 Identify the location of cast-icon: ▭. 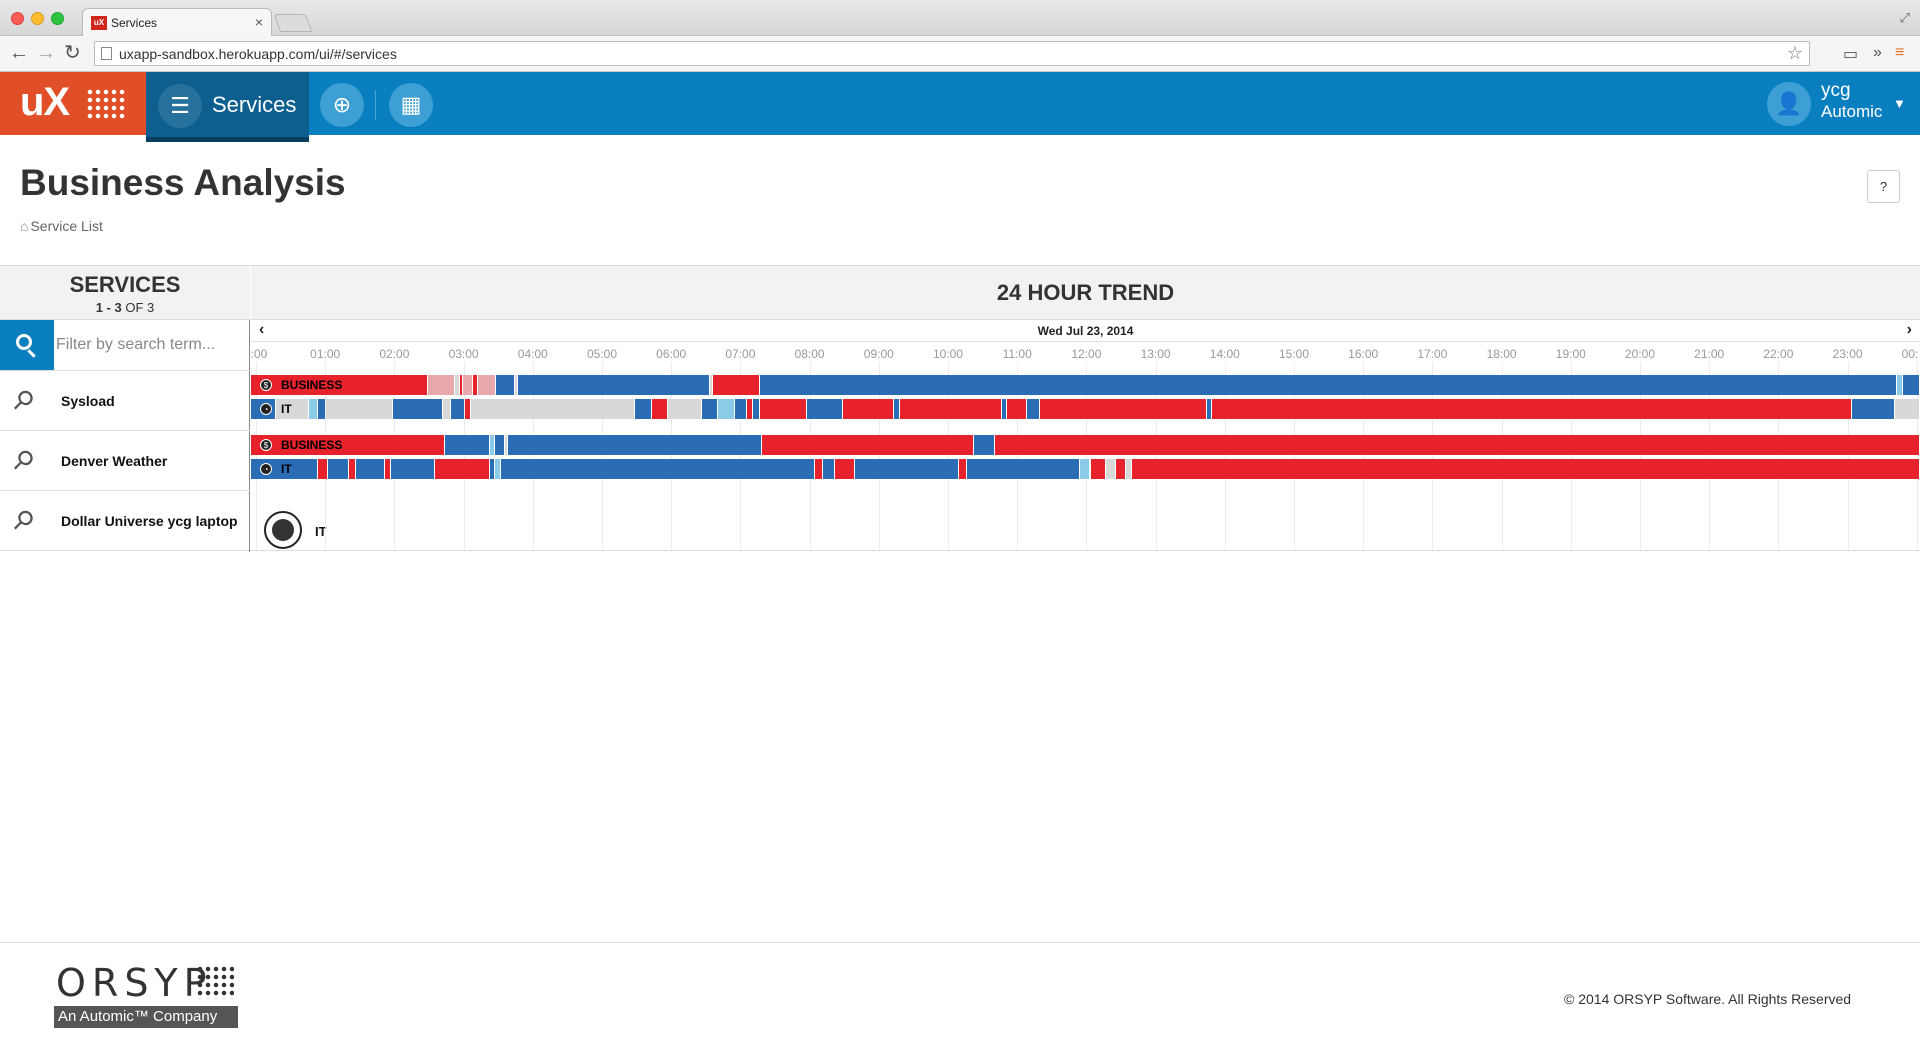
(1850, 54).